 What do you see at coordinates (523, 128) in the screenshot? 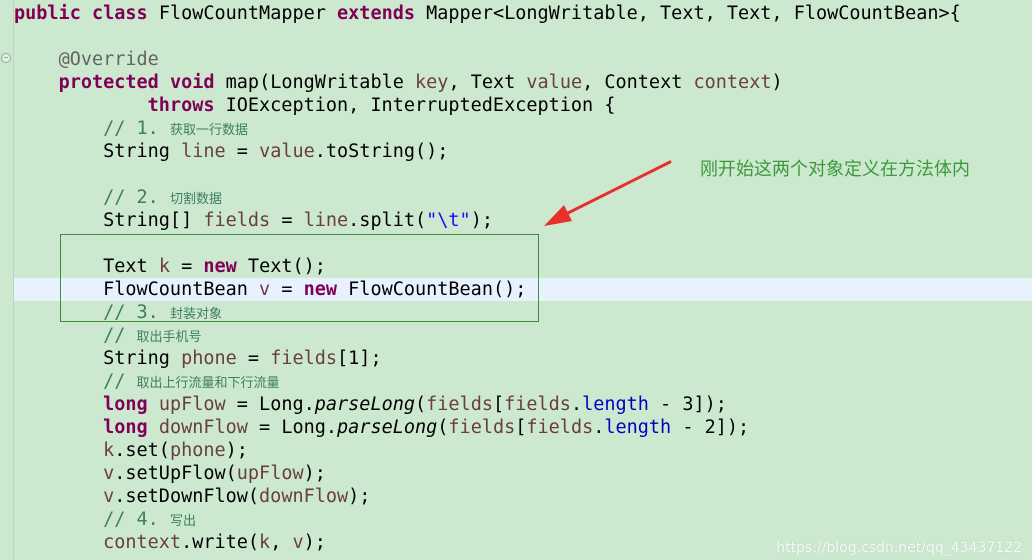
I see `code-line-6: // 1. 获取一行数据` at bounding box center [523, 128].